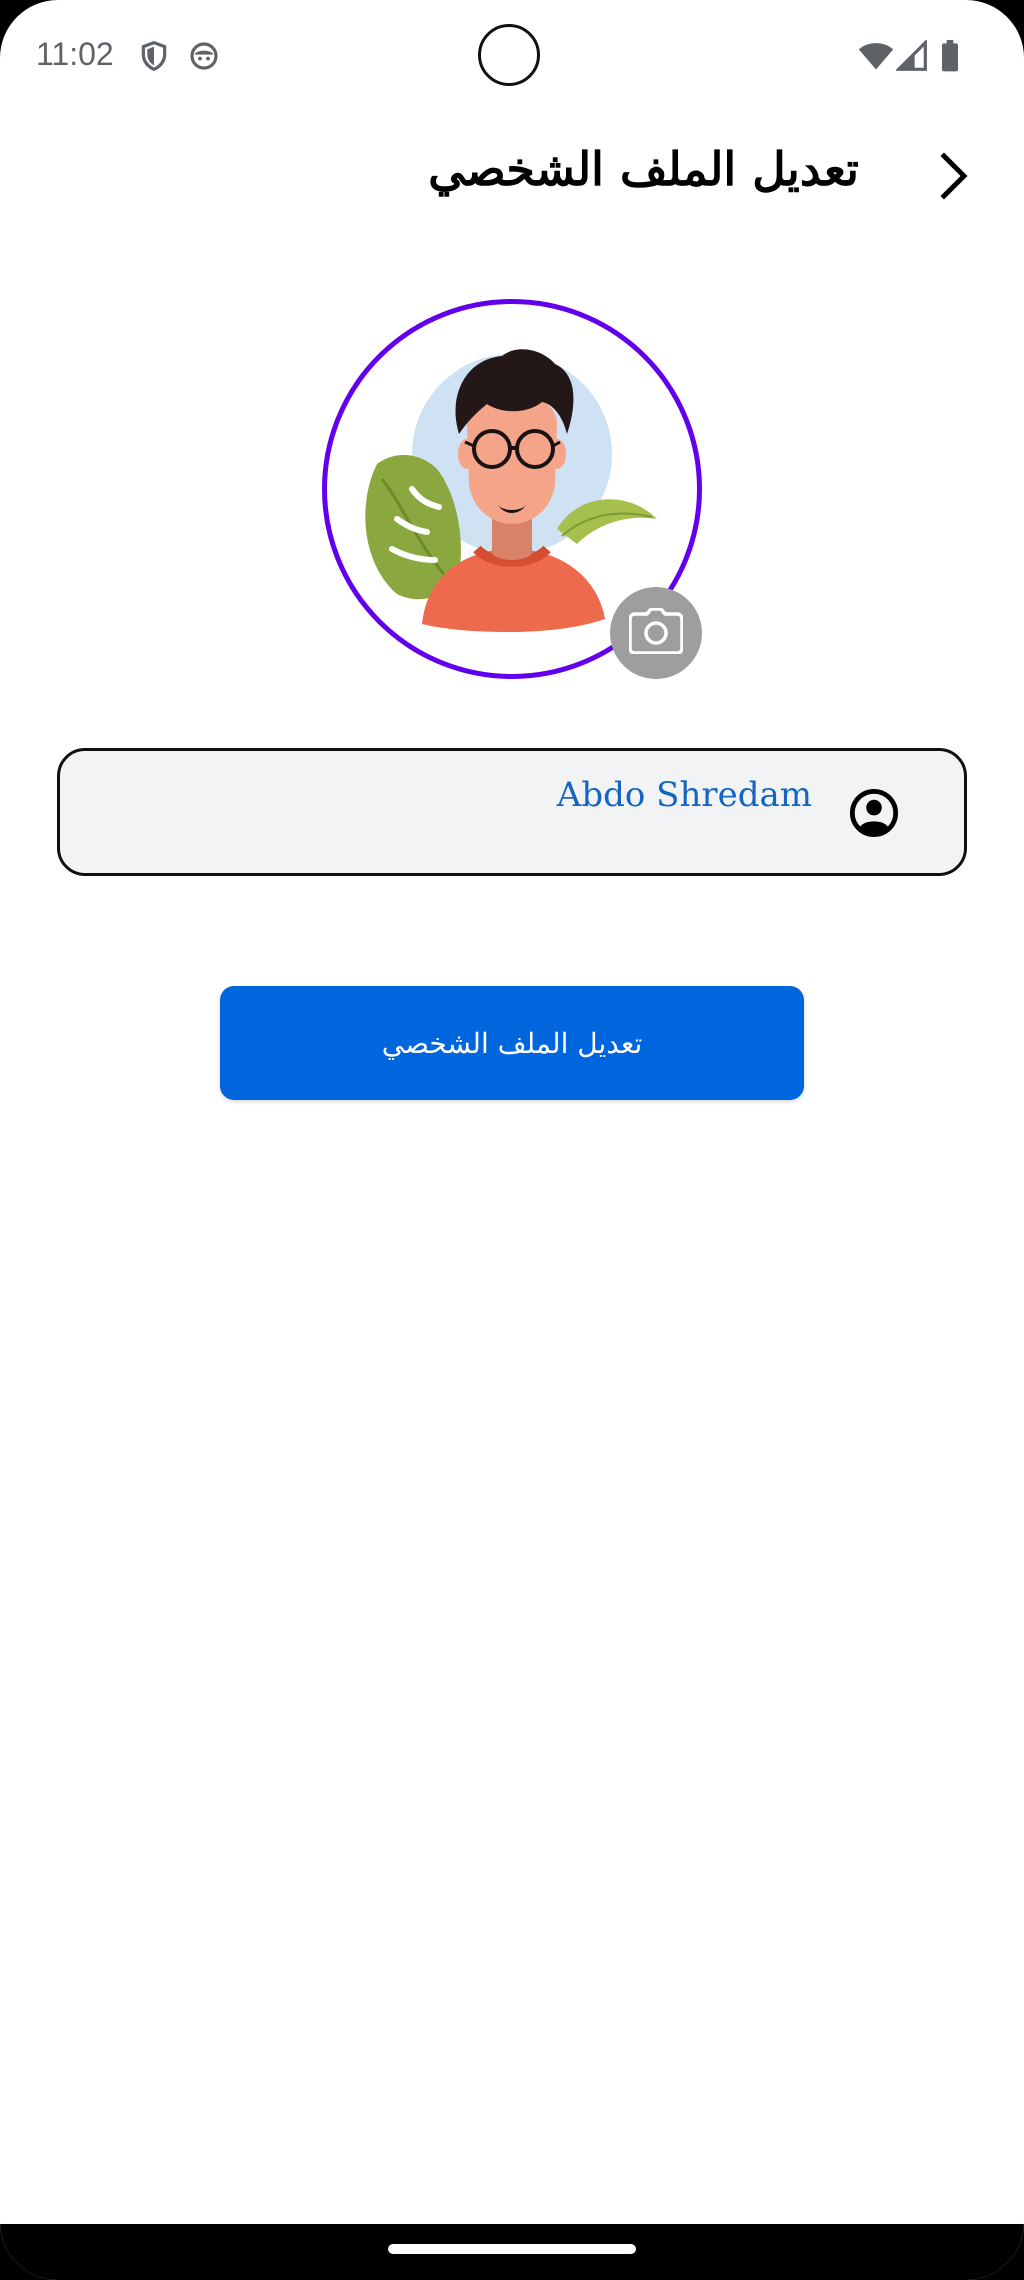 The image size is (1024, 2280). I want to click on change-photo-button, so click(656, 633).